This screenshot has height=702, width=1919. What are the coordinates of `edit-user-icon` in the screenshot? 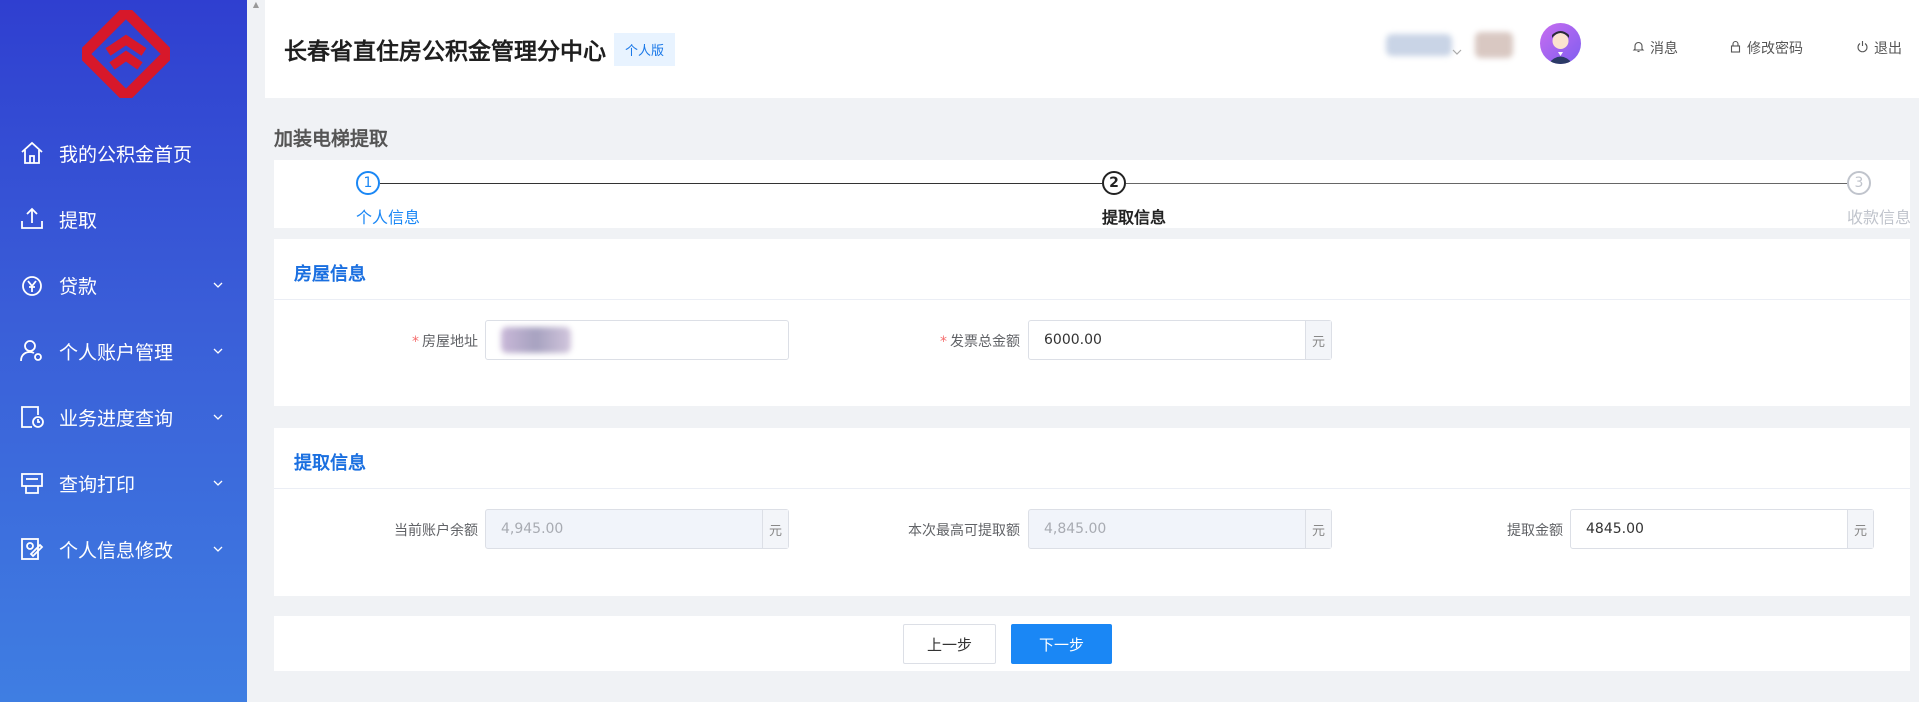 It's located at (32, 549).